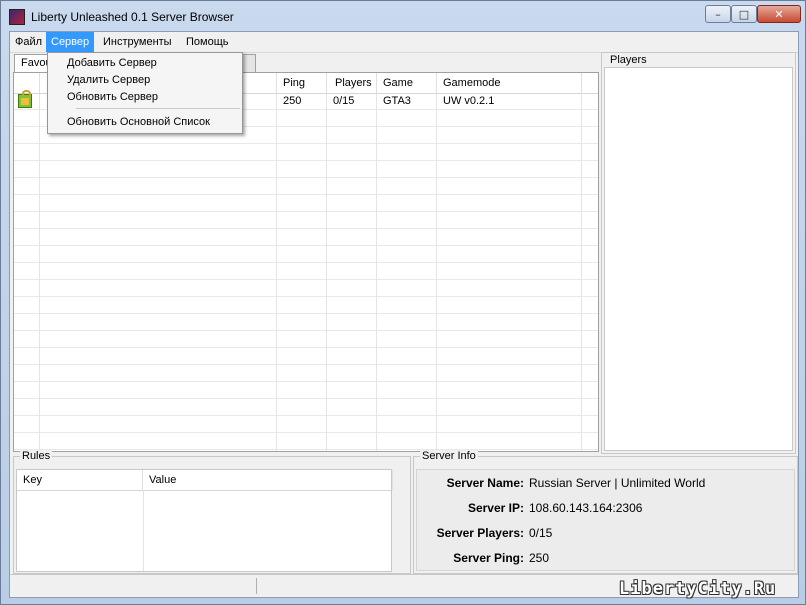 The image size is (806, 605). Describe the element at coordinates (449, 456) in the screenshot. I see `server-info-title: Server Info` at that location.